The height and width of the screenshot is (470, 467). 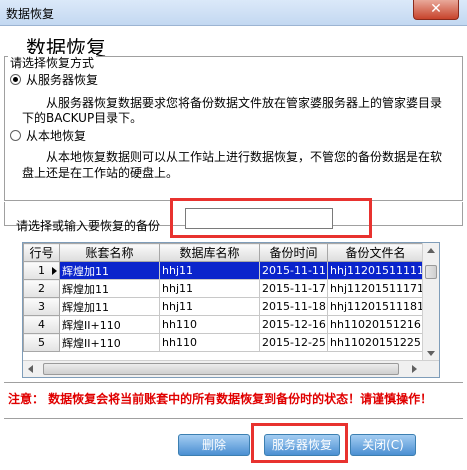 I want to click on radio-server-restore-label: 从服务器恢复, so click(x=62, y=79).